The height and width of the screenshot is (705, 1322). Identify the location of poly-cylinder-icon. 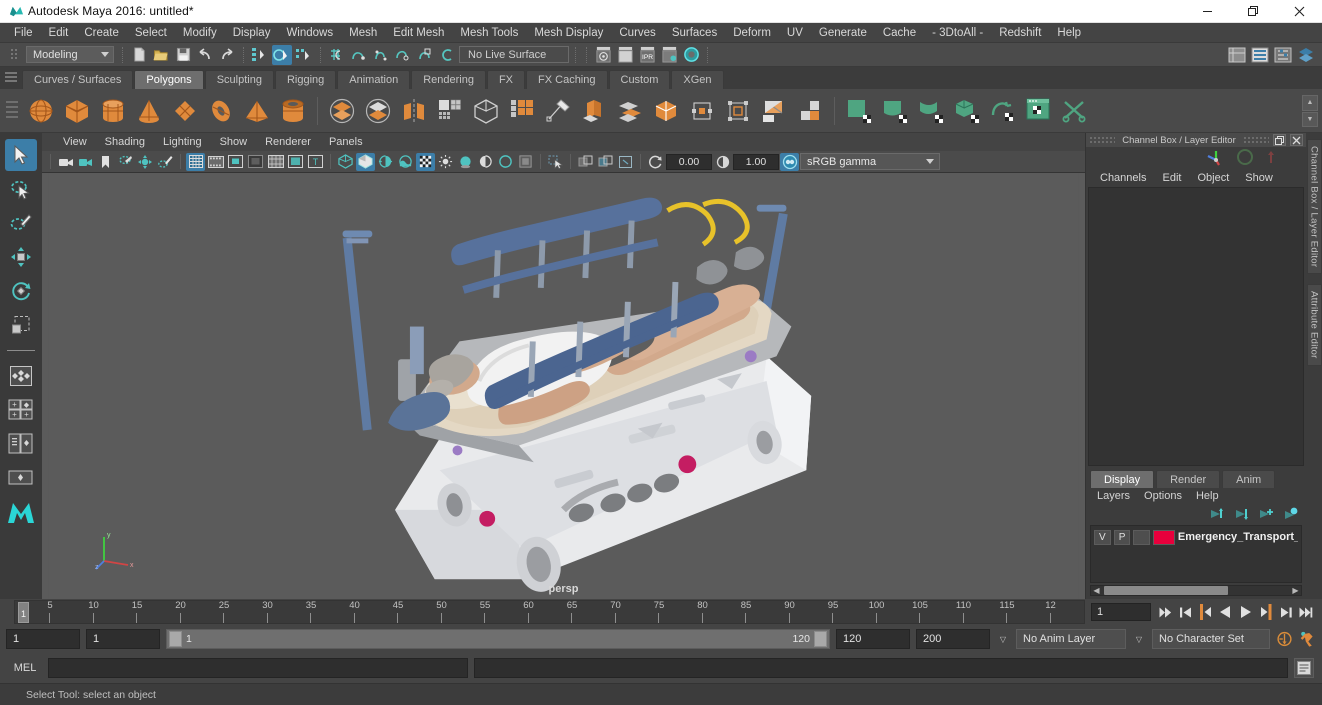
(113, 111).